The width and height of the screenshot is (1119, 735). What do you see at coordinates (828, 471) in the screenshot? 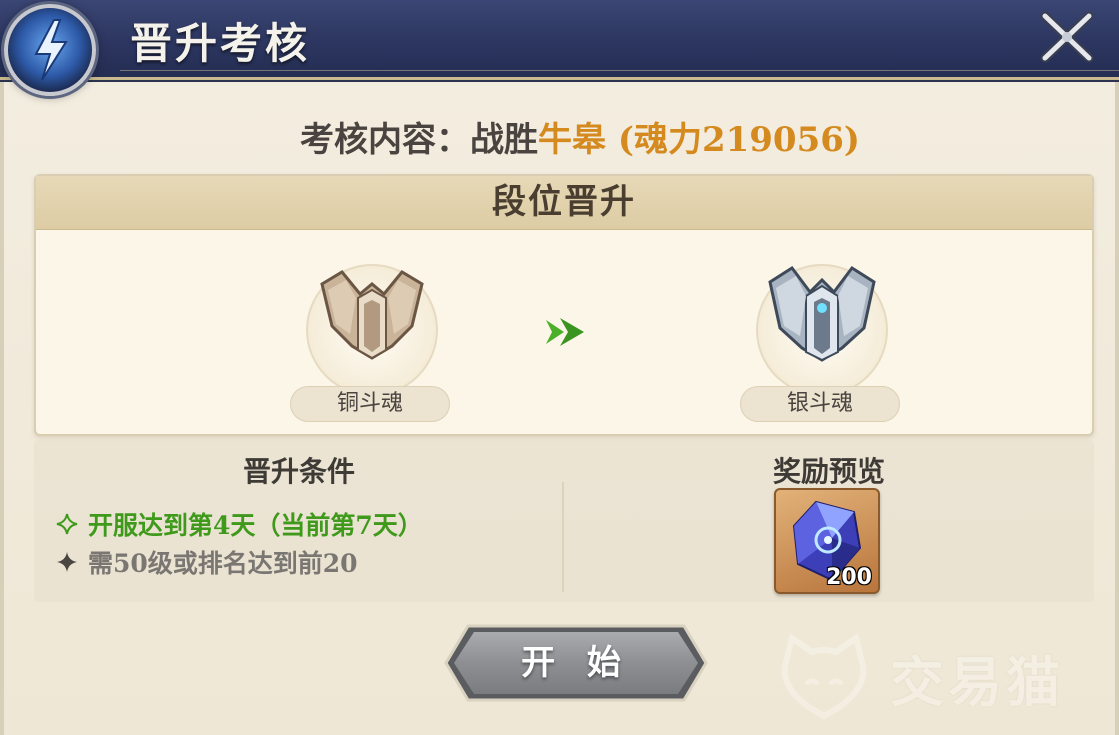
I see `reward-title: 奖励预览` at bounding box center [828, 471].